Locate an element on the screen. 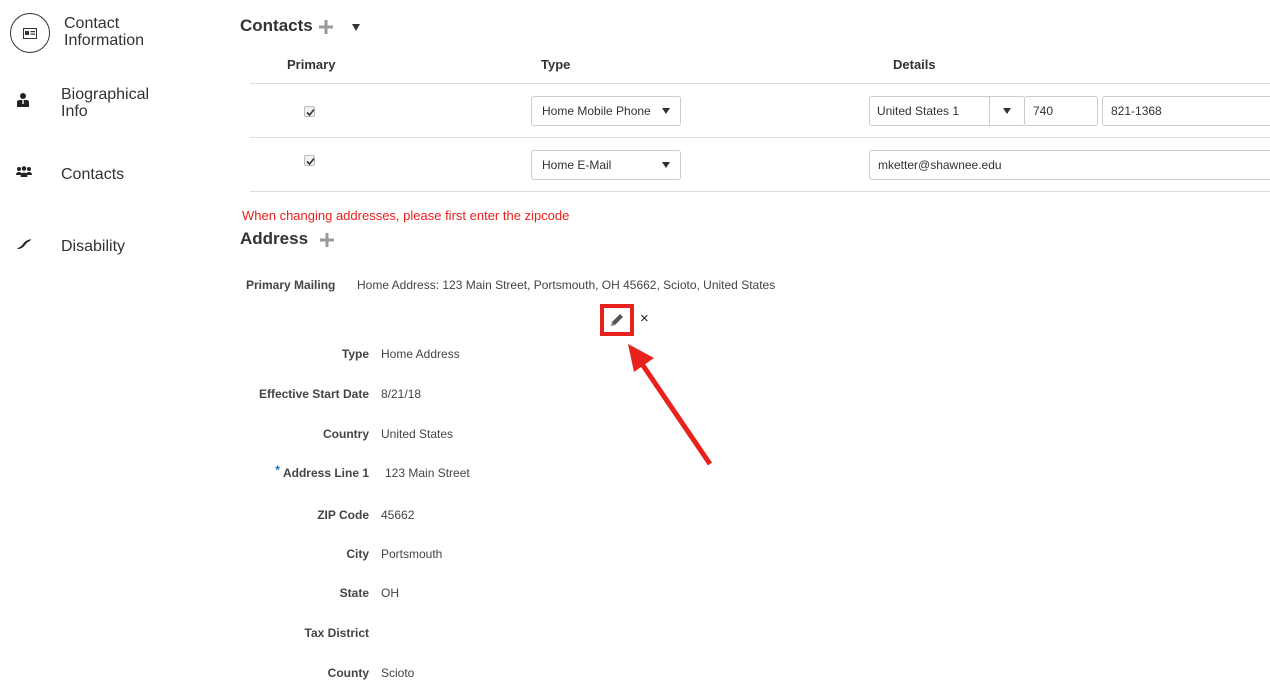 This screenshot has width=1270, height=681. required-star: * is located at coordinates (277, 470).